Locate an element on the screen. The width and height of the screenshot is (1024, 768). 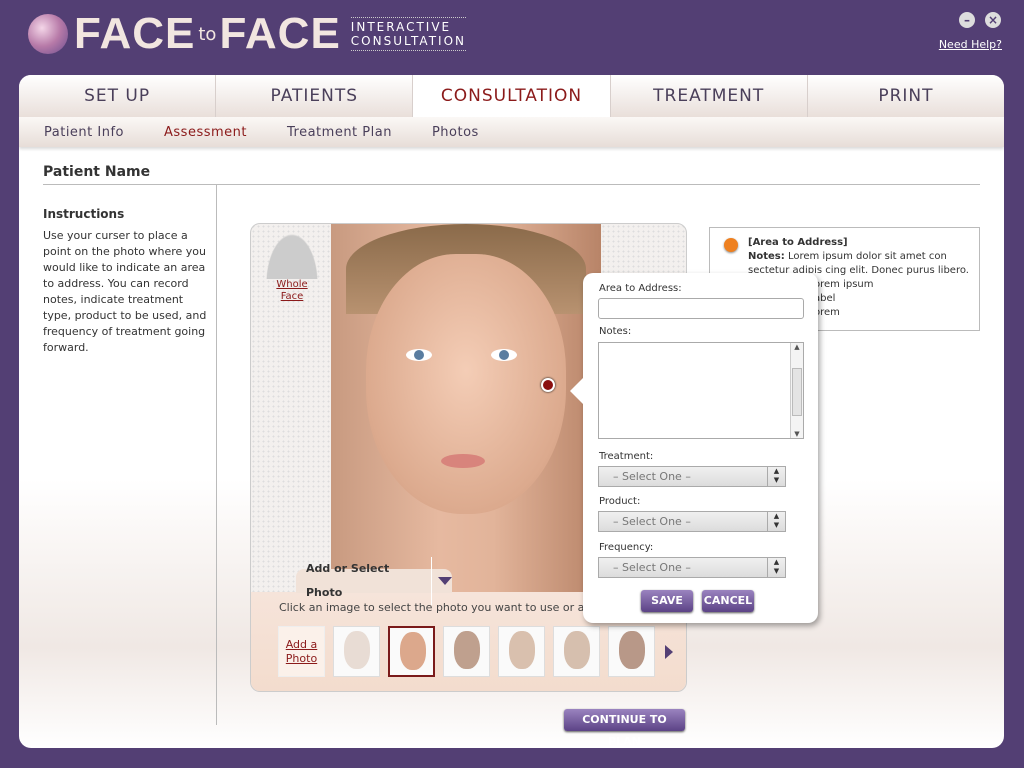
subnav-treatment-plan: Treatment Plan is located at coordinates (339, 132).